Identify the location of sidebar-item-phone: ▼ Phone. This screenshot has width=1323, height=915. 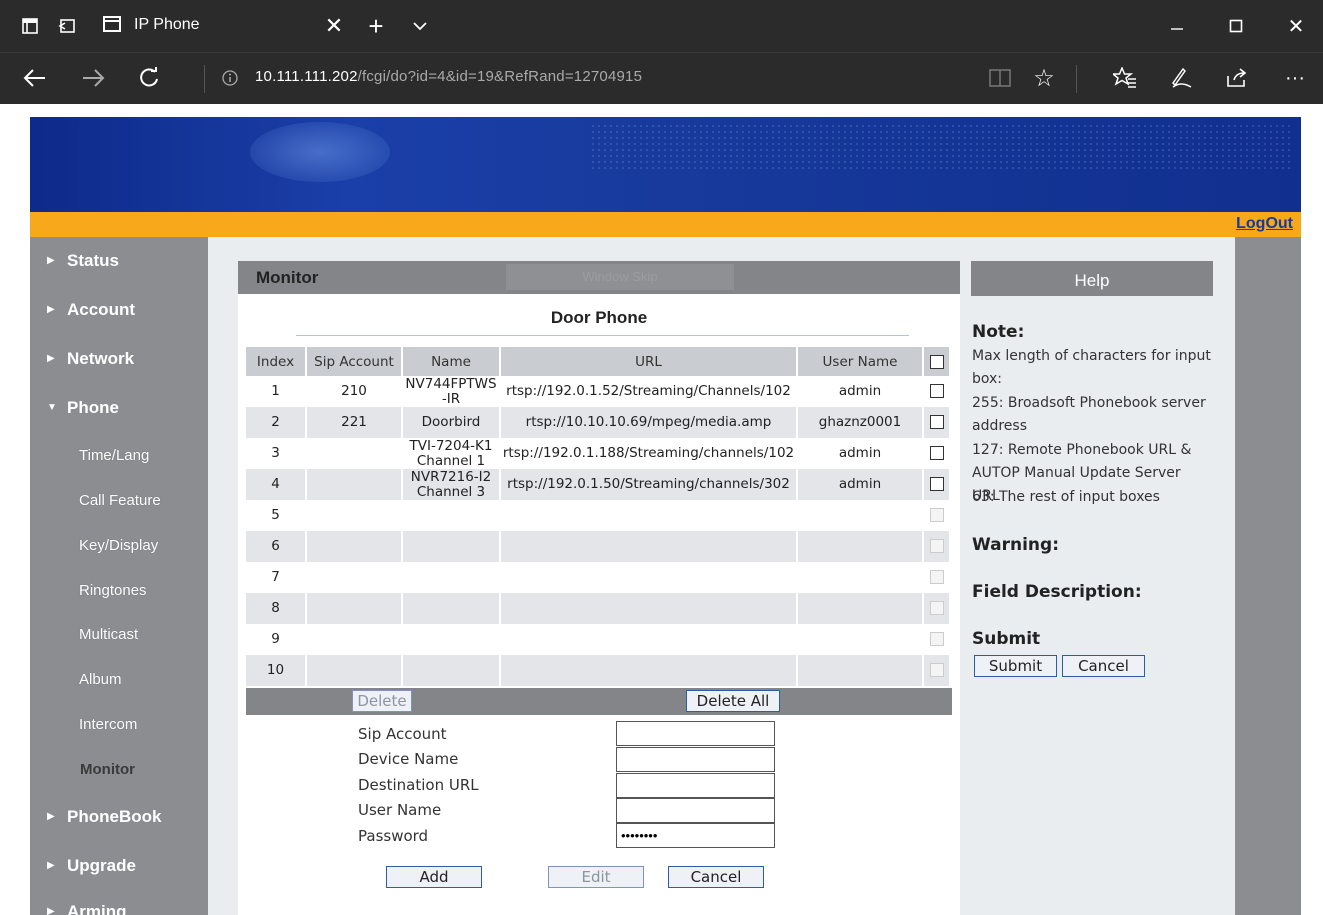
(119, 411).